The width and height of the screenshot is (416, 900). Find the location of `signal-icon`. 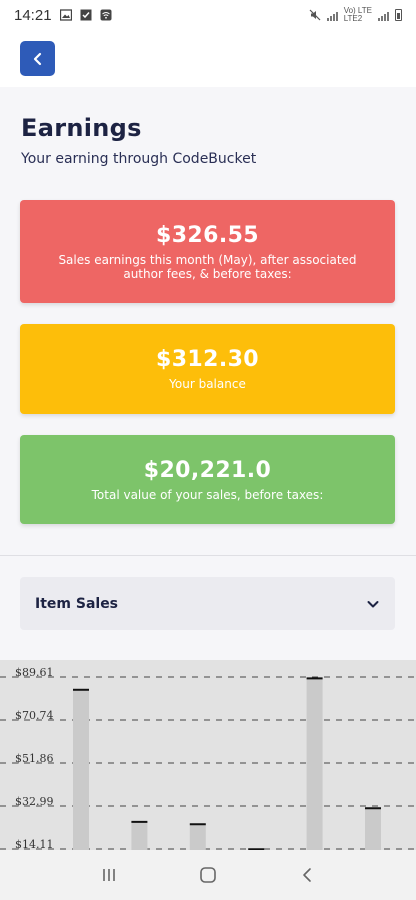

signal-icon is located at coordinates (332, 15).